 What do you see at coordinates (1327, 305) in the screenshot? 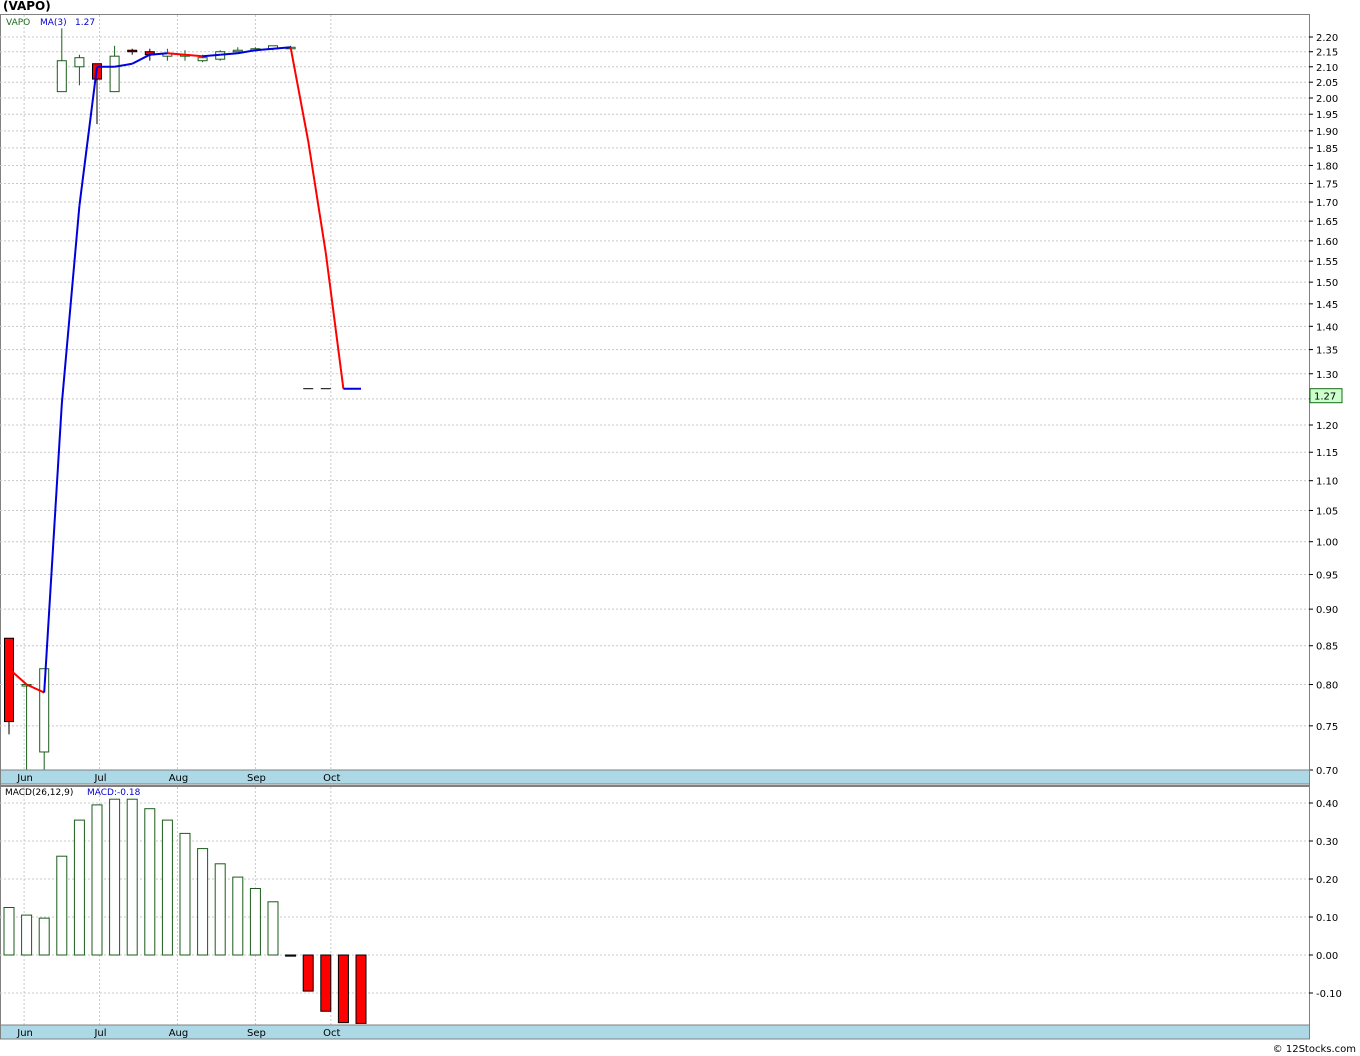
I see `price-tick-label: 1.45` at bounding box center [1327, 305].